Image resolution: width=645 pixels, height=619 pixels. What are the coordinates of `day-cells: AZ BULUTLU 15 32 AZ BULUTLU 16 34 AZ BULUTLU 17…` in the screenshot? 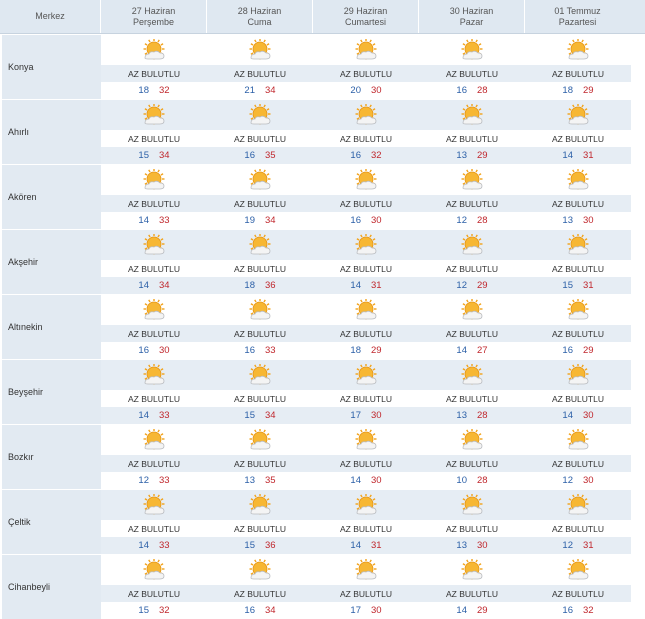 It's located at (366, 587).